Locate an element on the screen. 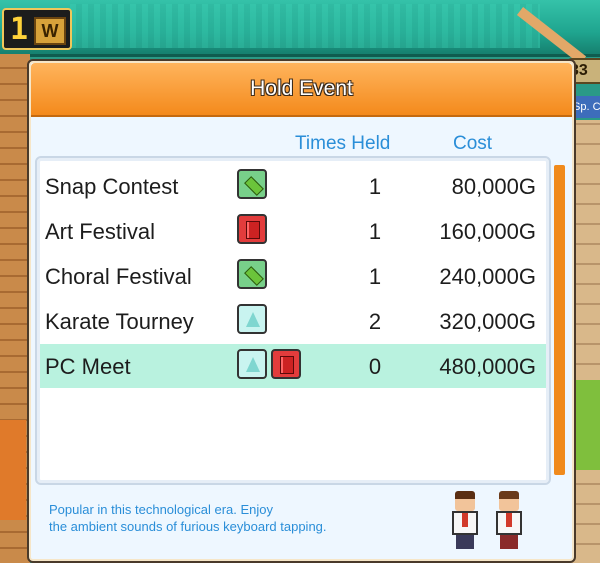  event-name: Karate Tourney is located at coordinates (119, 321).